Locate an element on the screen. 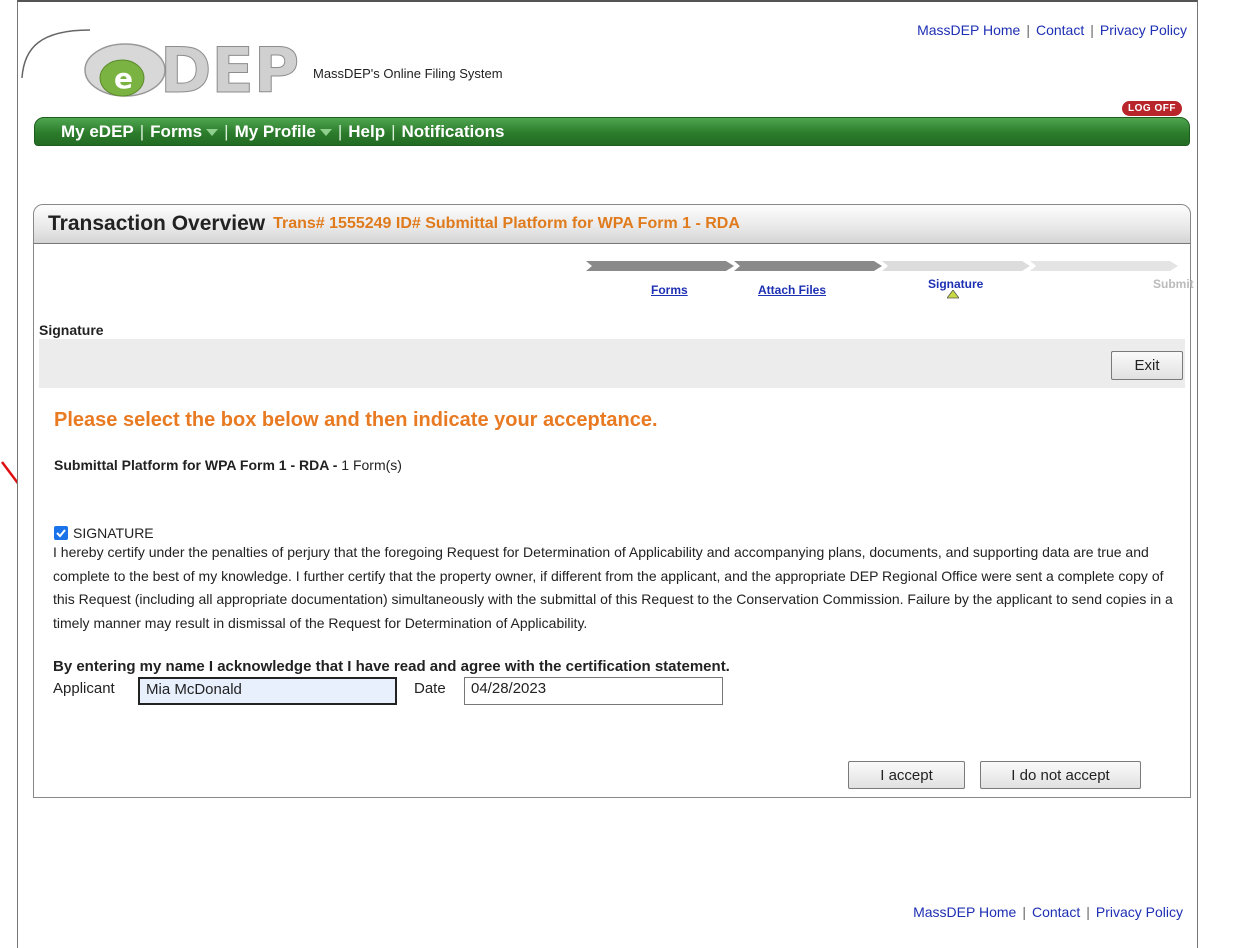  current-step-triangle-icon is located at coordinates (953, 294).